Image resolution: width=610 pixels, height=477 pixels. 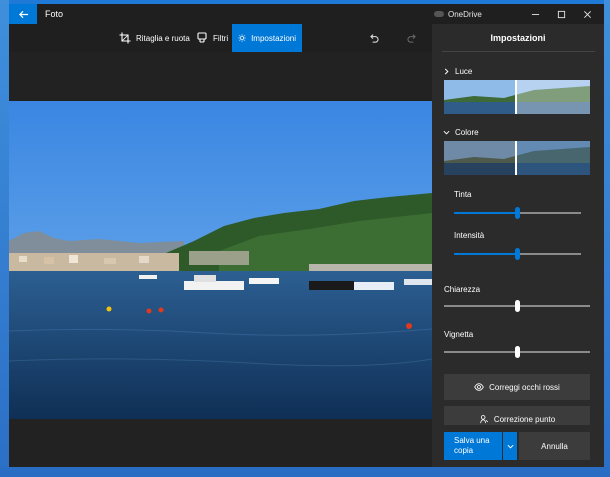 I want to click on edit-toolbar: Ritaglia e ruota Filtri Impostazioni, so click(x=220, y=38).